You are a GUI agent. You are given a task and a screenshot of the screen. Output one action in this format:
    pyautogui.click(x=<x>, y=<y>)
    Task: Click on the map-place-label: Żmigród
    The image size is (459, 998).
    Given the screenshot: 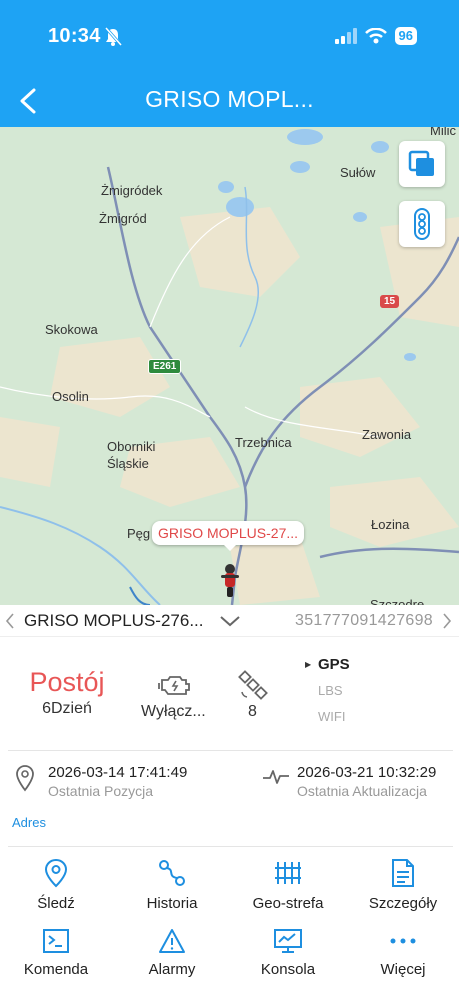 What is the action you would take?
    pyautogui.click(x=123, y=218)
    